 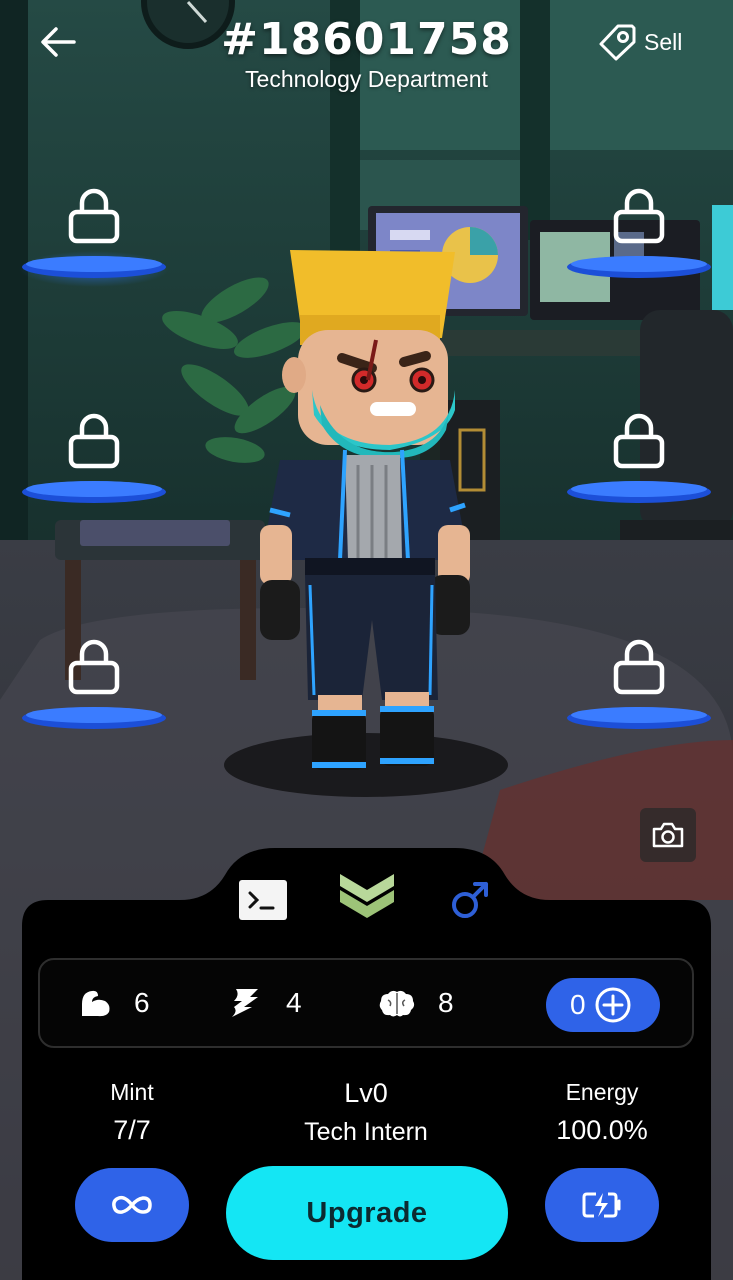 I want to click on rank-badge, so click(x=367, y=896).